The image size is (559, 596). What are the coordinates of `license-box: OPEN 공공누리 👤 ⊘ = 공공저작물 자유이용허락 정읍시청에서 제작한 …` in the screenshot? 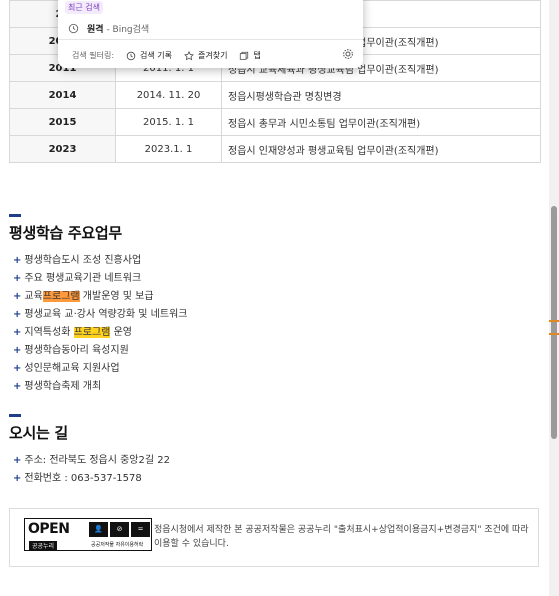 It's located at (274, 537).